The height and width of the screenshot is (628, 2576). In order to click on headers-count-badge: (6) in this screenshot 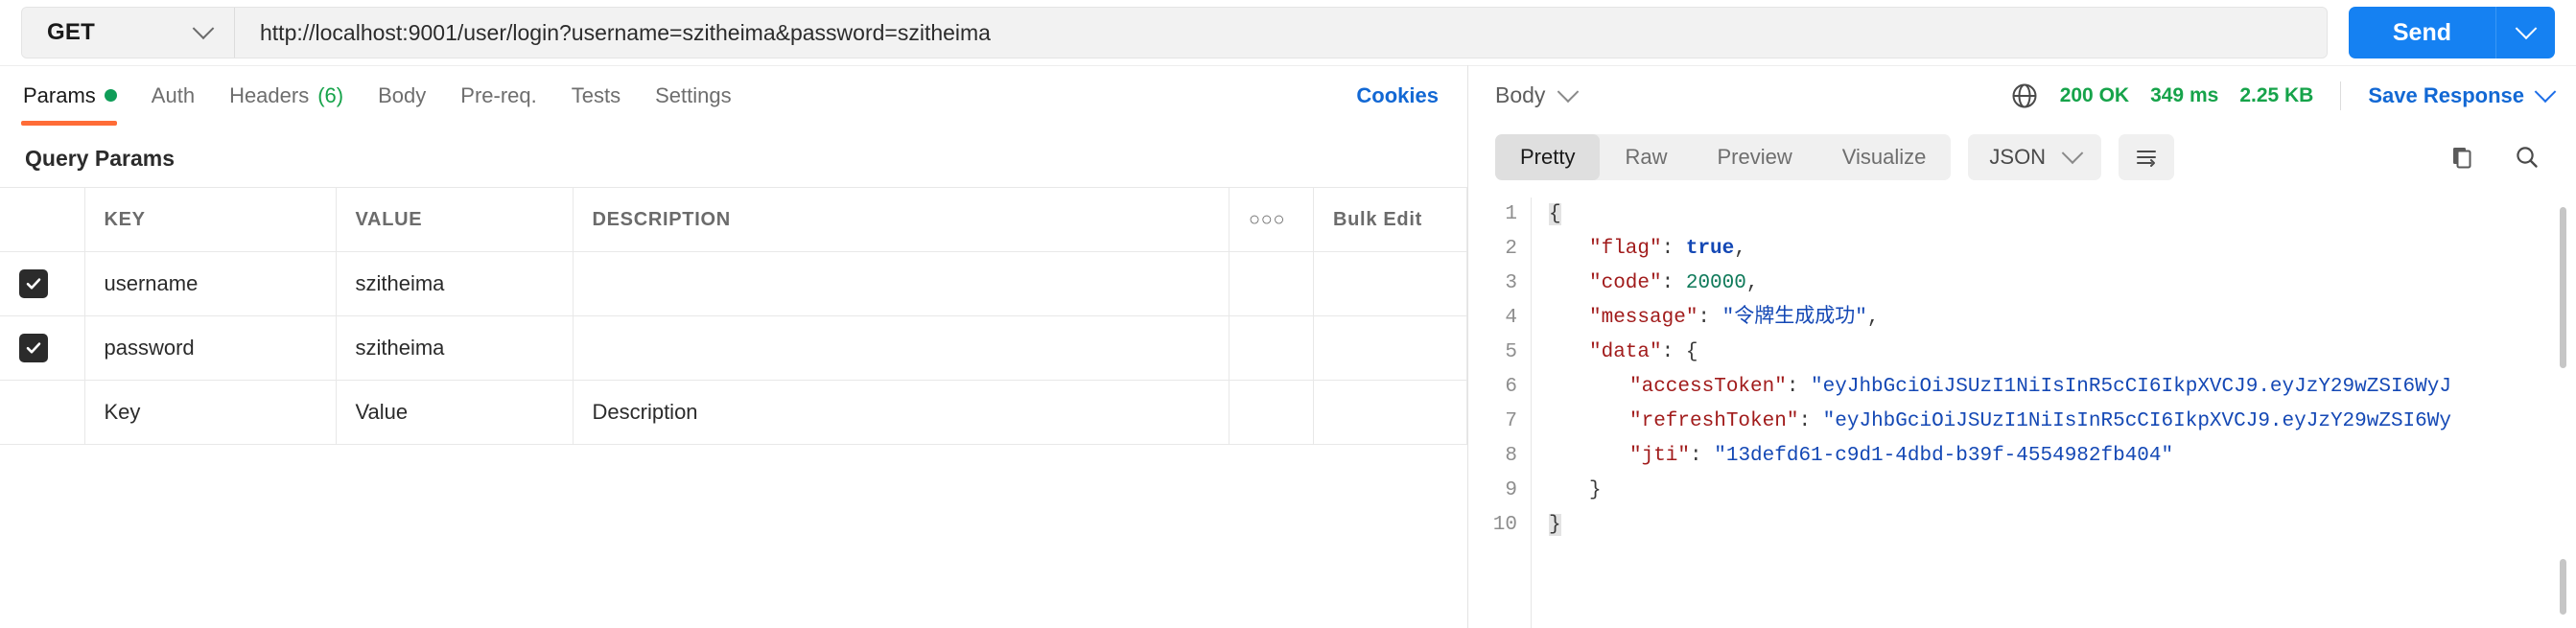, I will do `click(330, 94)`.